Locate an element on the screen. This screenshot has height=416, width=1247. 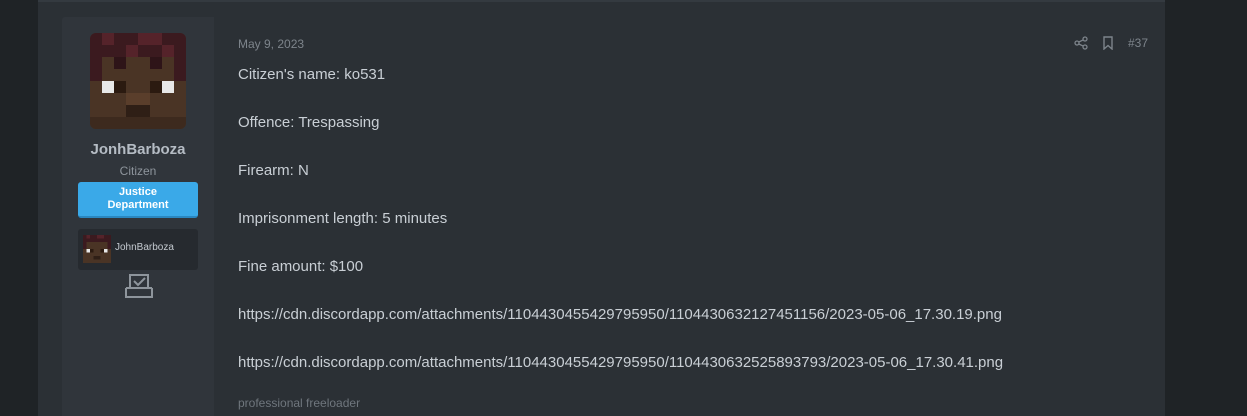
body-line: Firearm: N is located at coordinates (273, 170).